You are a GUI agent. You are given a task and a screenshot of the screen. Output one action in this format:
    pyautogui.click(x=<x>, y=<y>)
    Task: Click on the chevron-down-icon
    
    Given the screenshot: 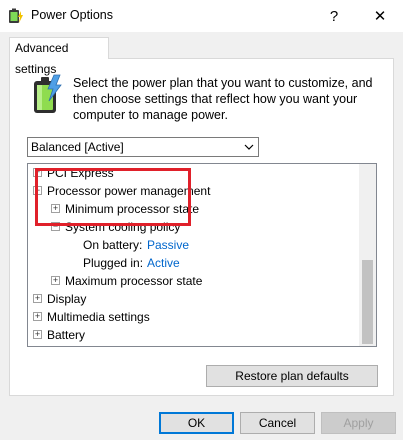 What is the action you would take?
    pyautogui.click(x=249, y=150)
    